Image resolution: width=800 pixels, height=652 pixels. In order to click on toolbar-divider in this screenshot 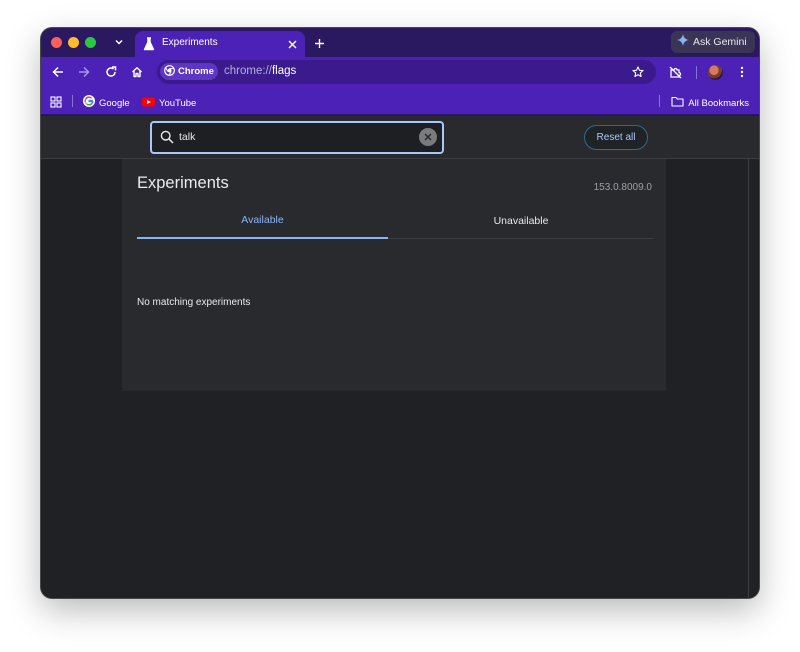, I will do `click(696, 72)`.